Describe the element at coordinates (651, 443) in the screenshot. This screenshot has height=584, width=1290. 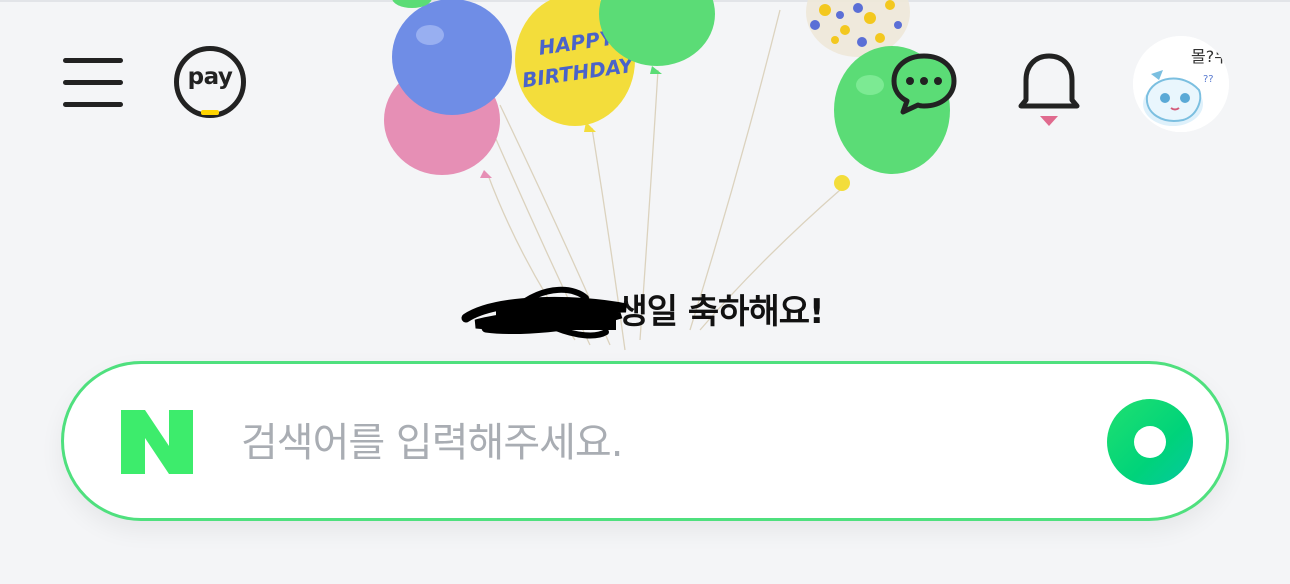
I see `search-input` at that location.